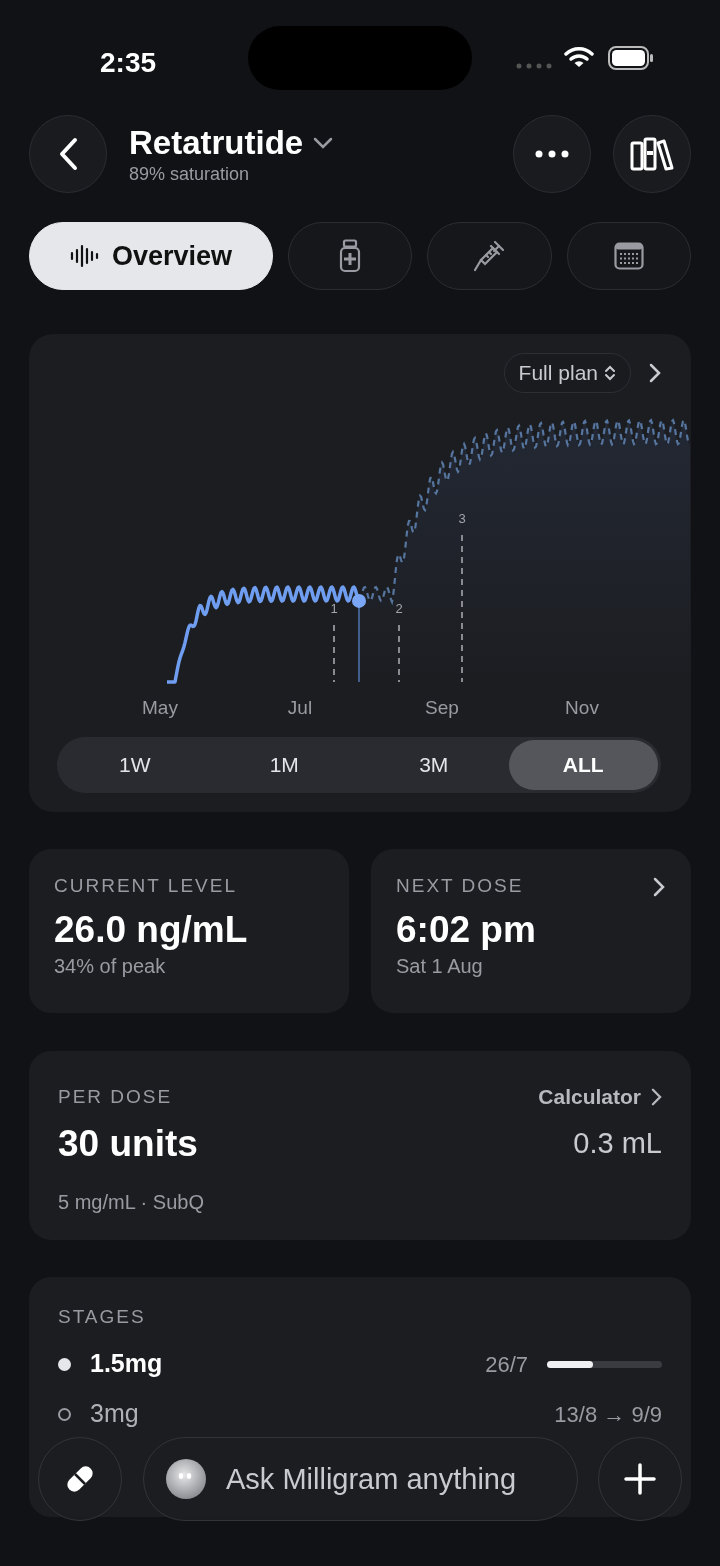 The width and height of the screenshot is (720, 1566). I want to click on back-icon, so click(68, 154).